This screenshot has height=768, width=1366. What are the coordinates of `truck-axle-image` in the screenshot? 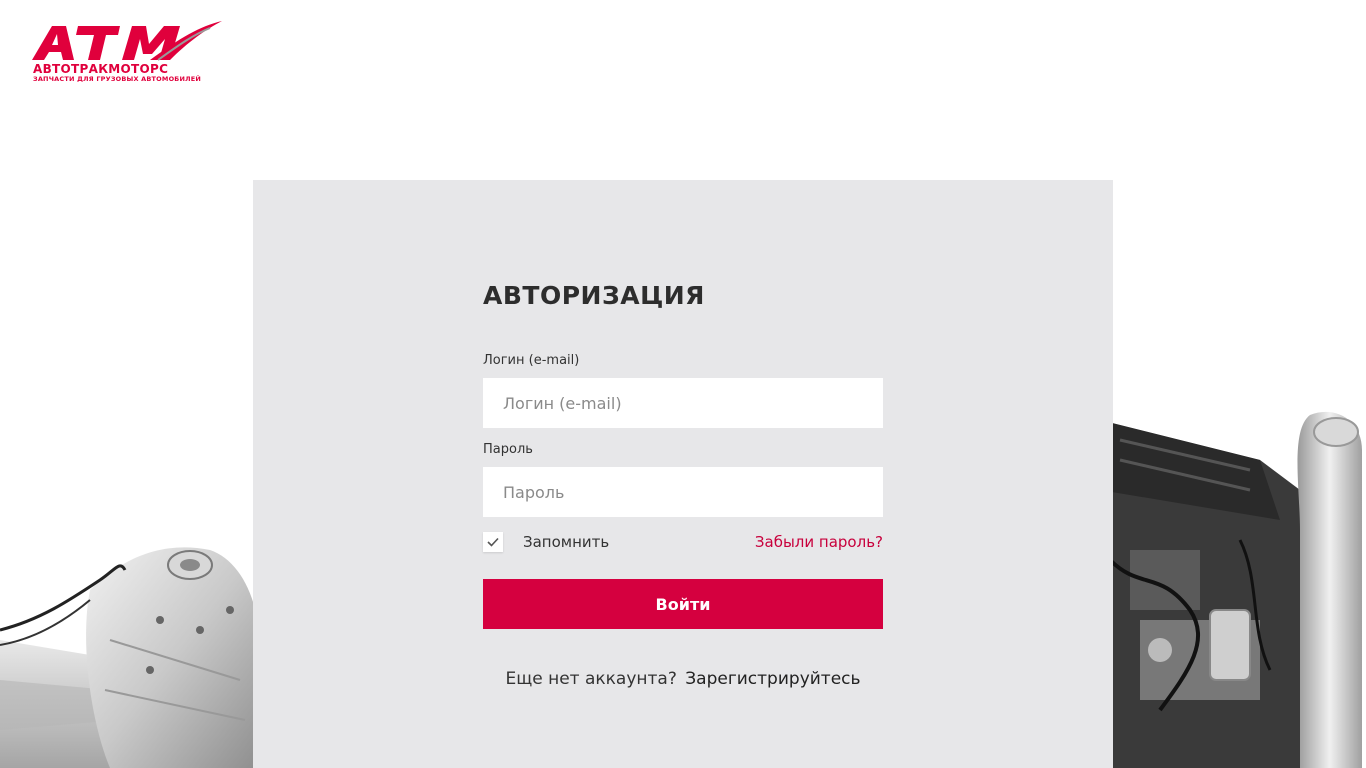 It's located at (130, 657).